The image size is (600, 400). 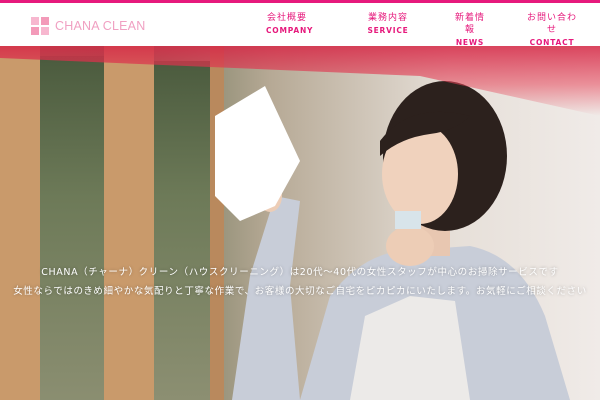 I want to click on nav-item-contact-jp: お問い合わせ, so click(x=551, y=24).